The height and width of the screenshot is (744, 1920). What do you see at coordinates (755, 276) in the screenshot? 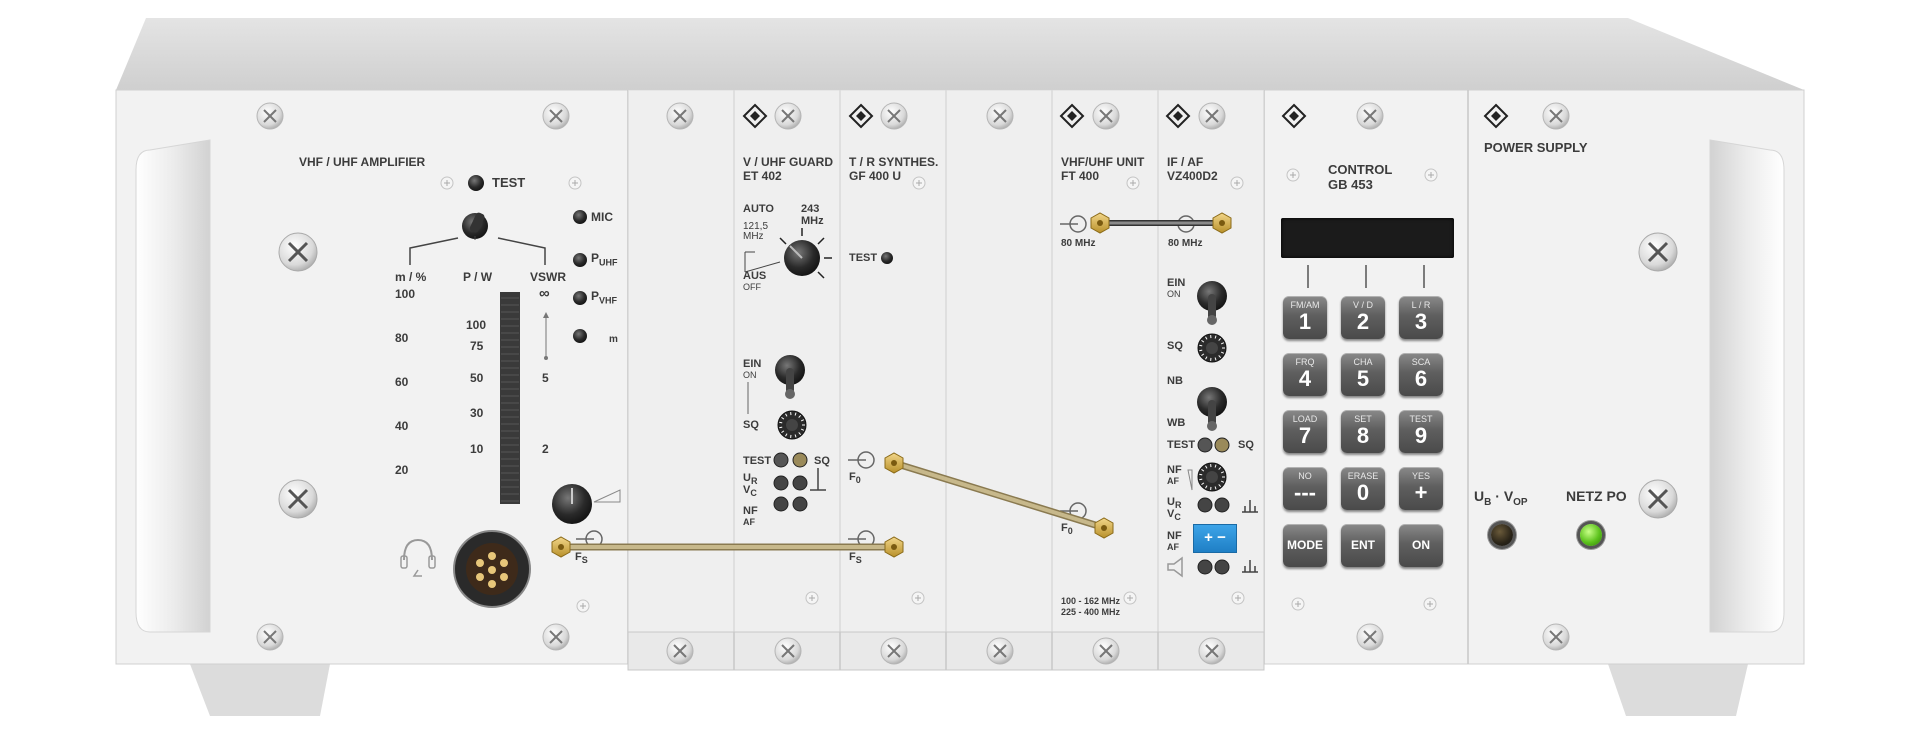
I see `guard-aus: AUS` at bounding box center [755, 276].